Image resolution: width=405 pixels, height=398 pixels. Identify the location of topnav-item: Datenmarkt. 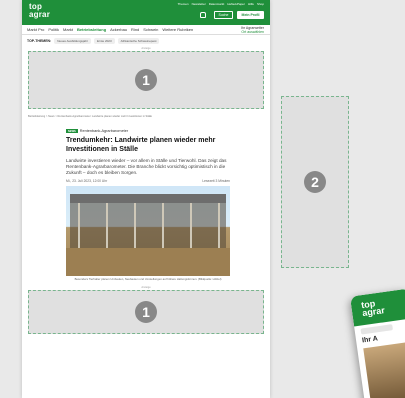
(217, 4).